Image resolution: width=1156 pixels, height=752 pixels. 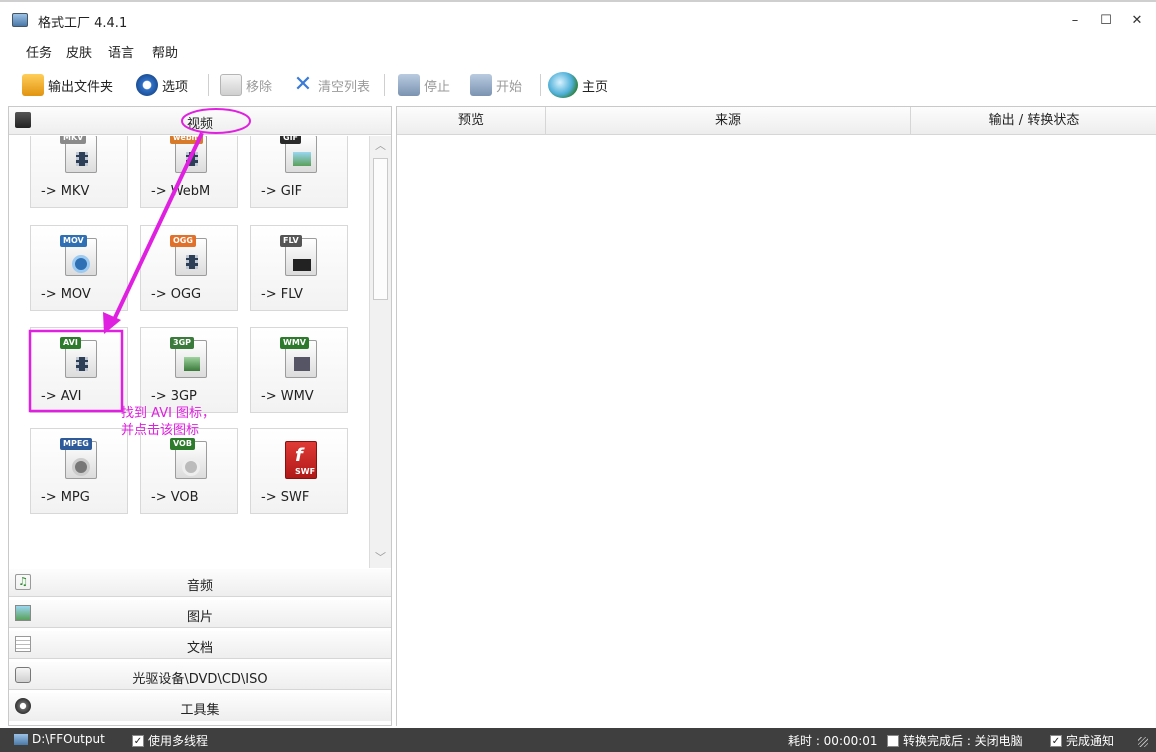 I want to click on tile-gif: GIF -> GIF, so click(x=299, y=172).